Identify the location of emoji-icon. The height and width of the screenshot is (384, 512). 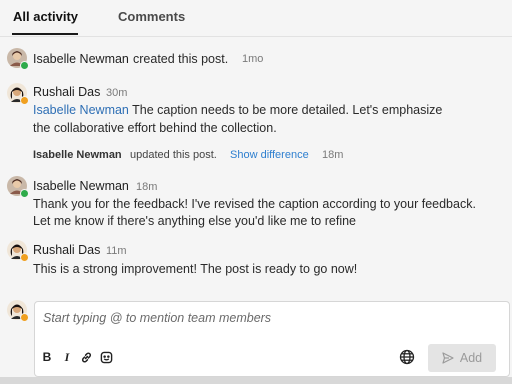
(106, 357).